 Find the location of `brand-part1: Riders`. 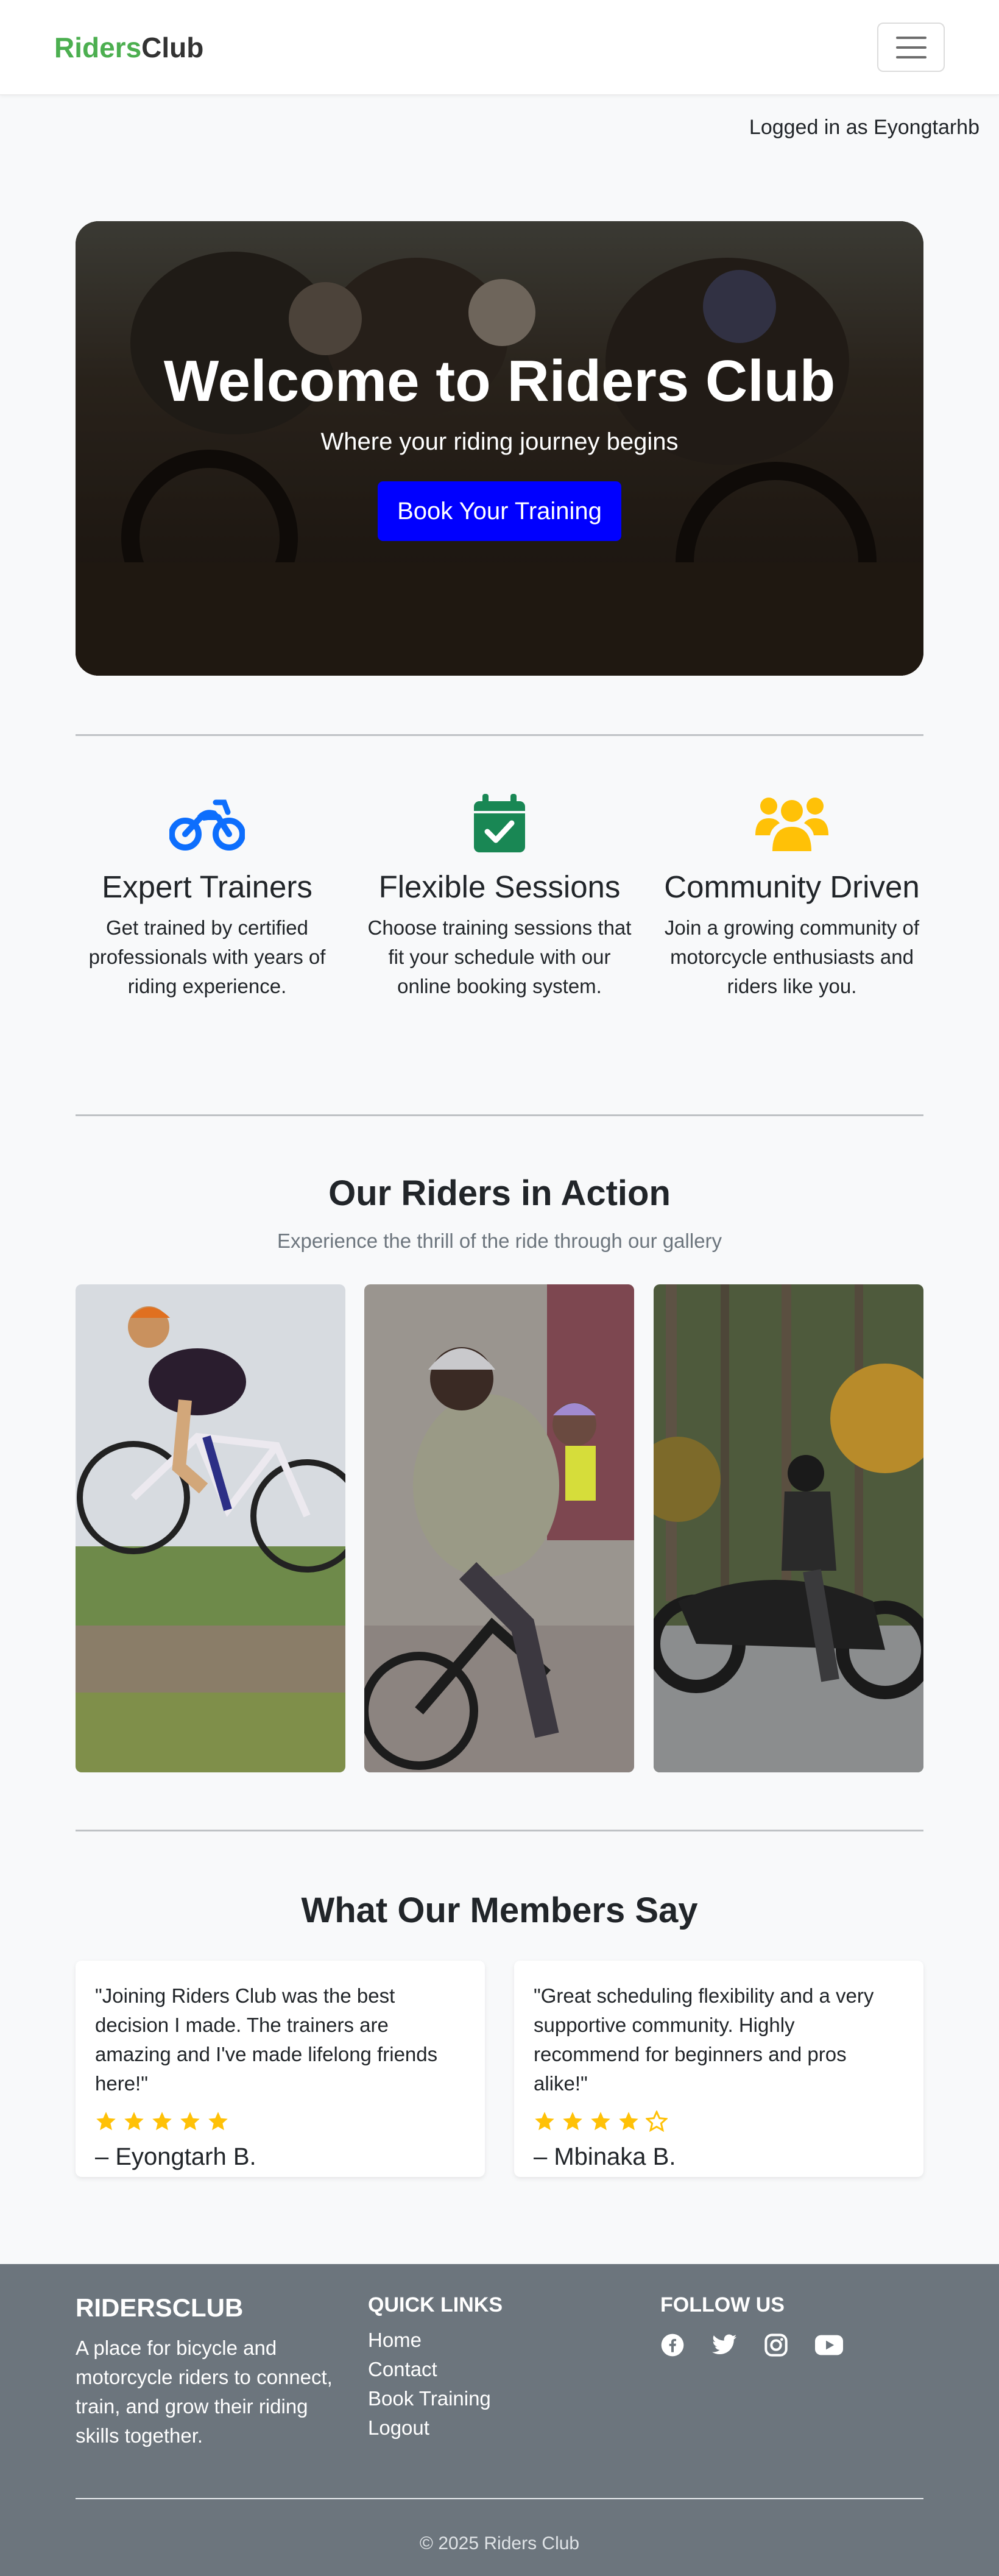

brand-part1: Riders is located at coordinates (98, 47).